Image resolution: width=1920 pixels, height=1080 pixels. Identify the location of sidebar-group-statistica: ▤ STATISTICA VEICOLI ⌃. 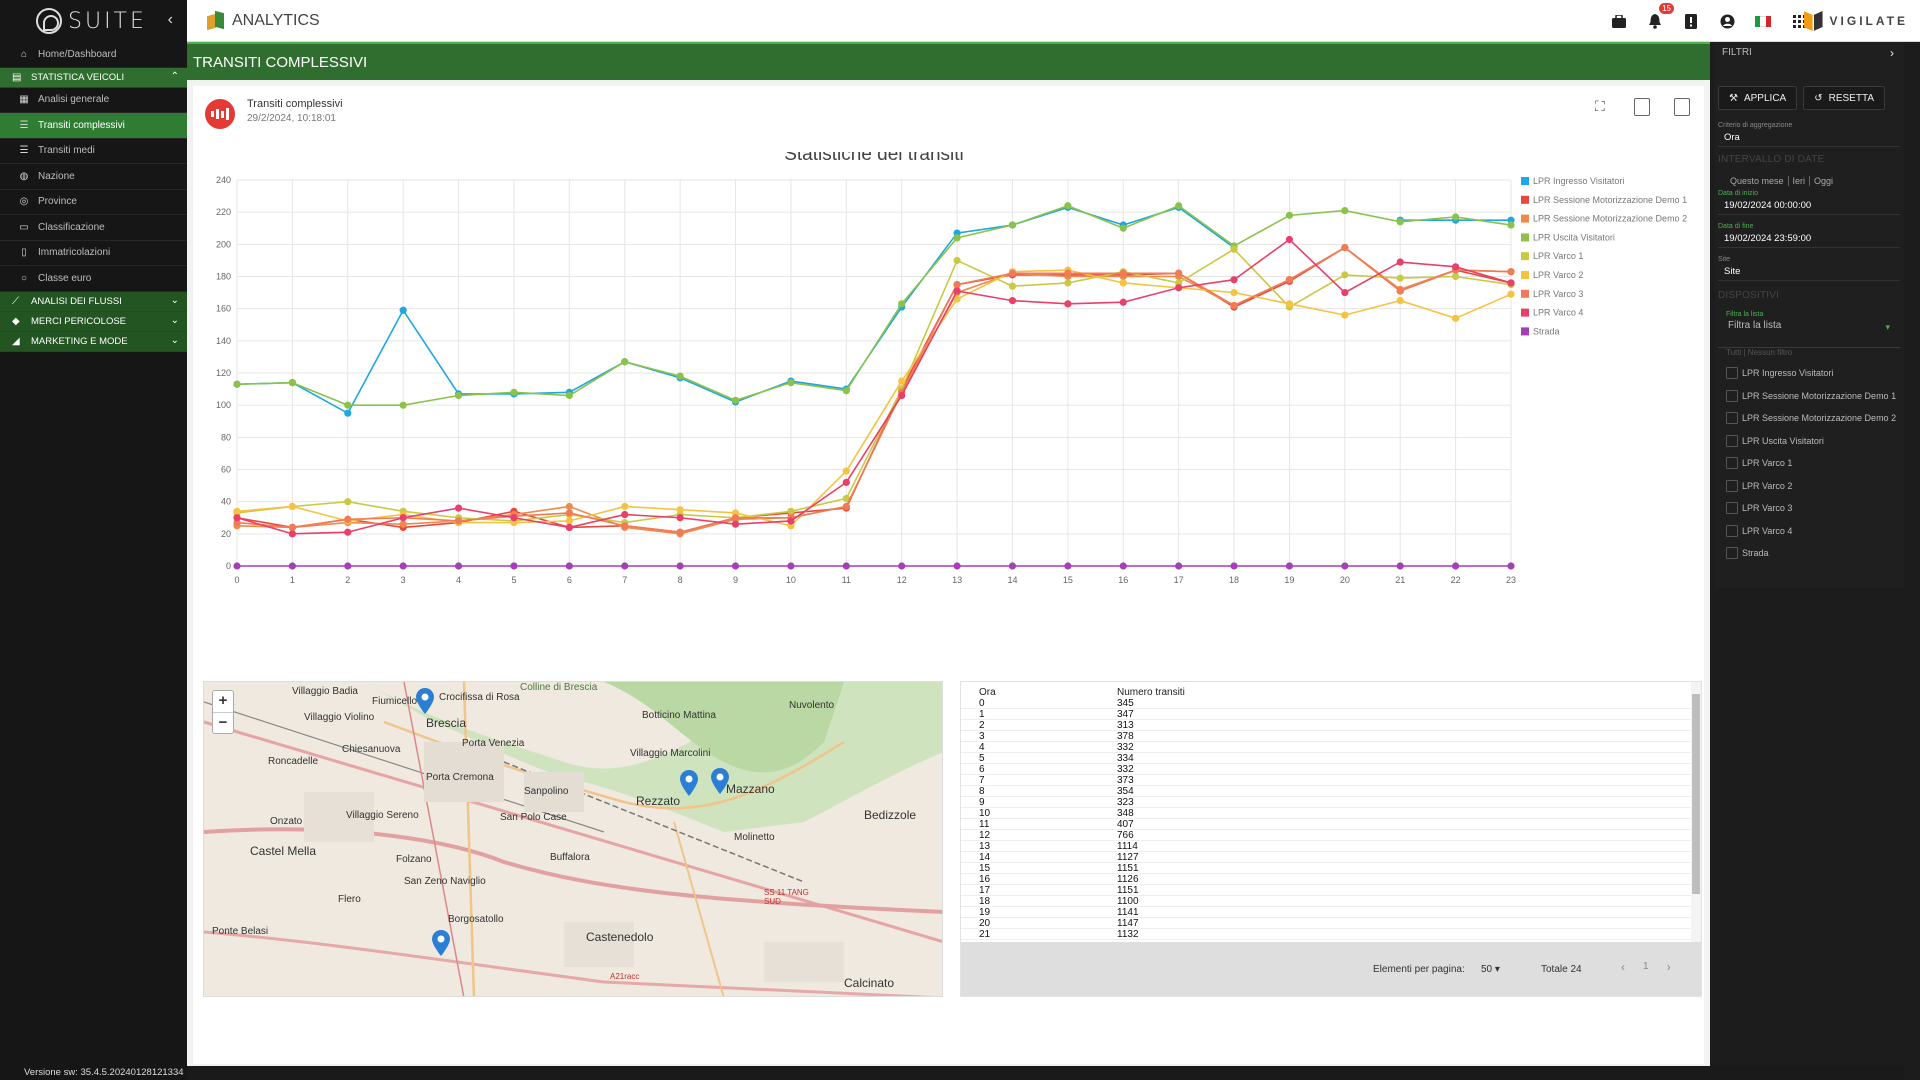
(93, 77).